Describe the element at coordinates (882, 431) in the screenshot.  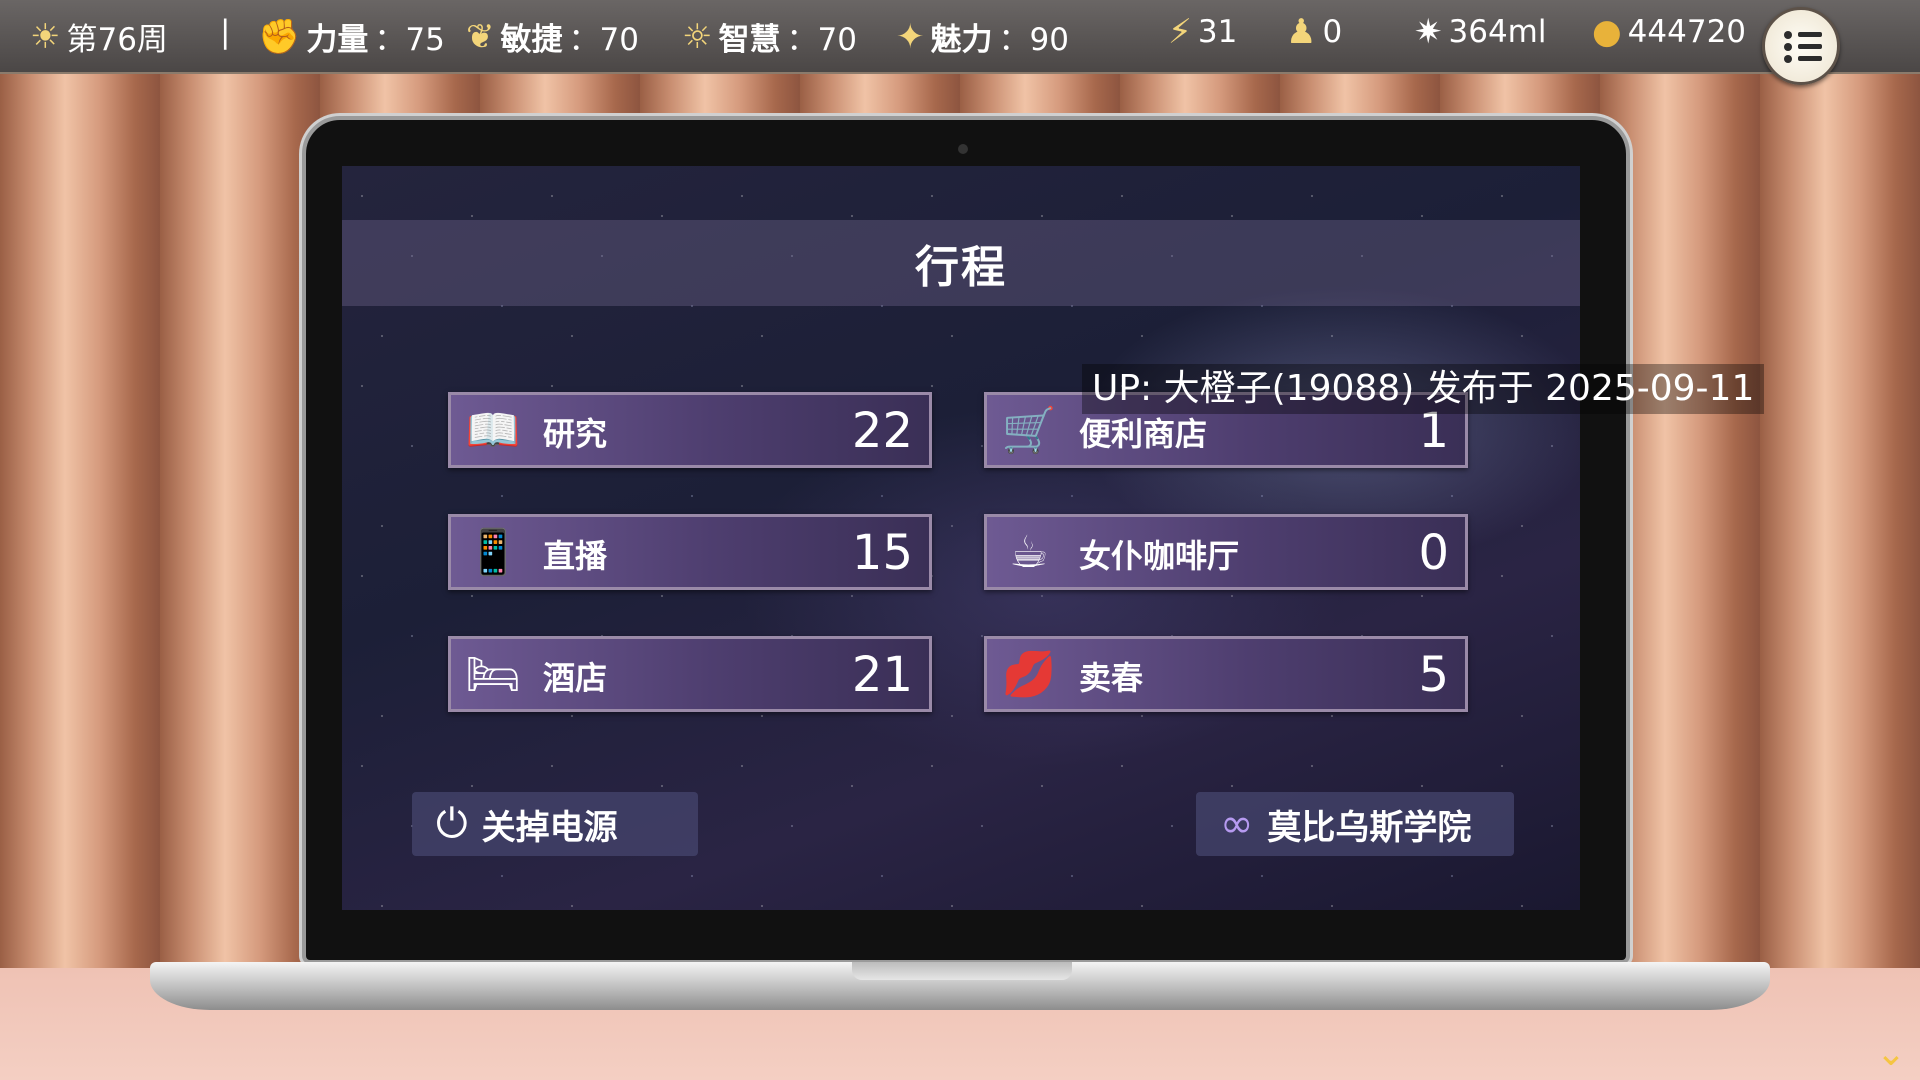
I see `schedule-count: 22` at that location.